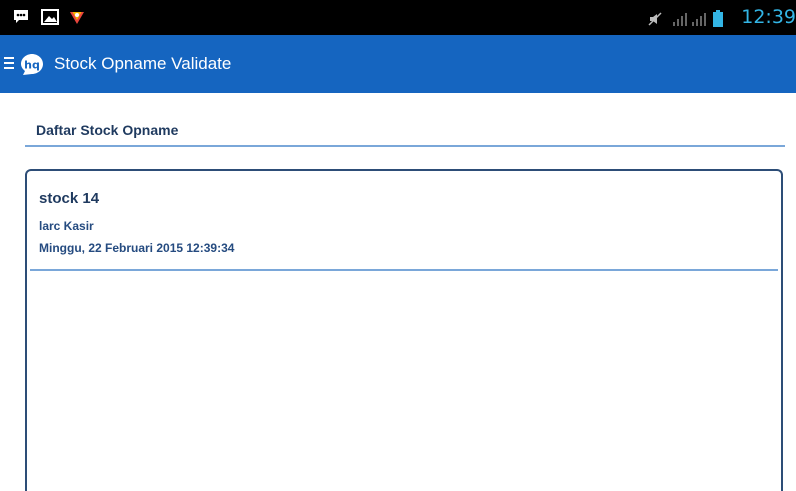  Describe the element at coordinates (66, 226) in the screenshot. I see `card-user: larc Kasir` at that location.